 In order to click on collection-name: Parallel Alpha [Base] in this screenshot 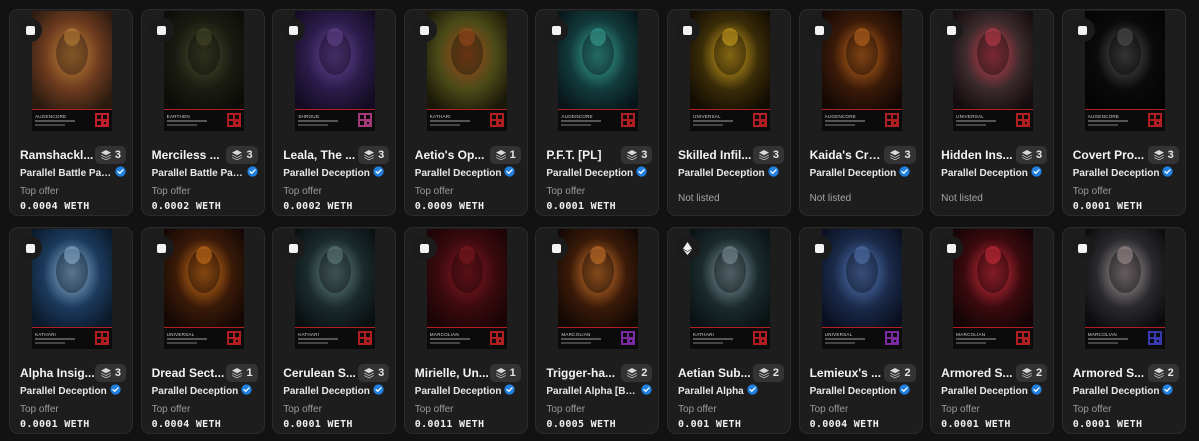, I will do `click(592, 391)`.